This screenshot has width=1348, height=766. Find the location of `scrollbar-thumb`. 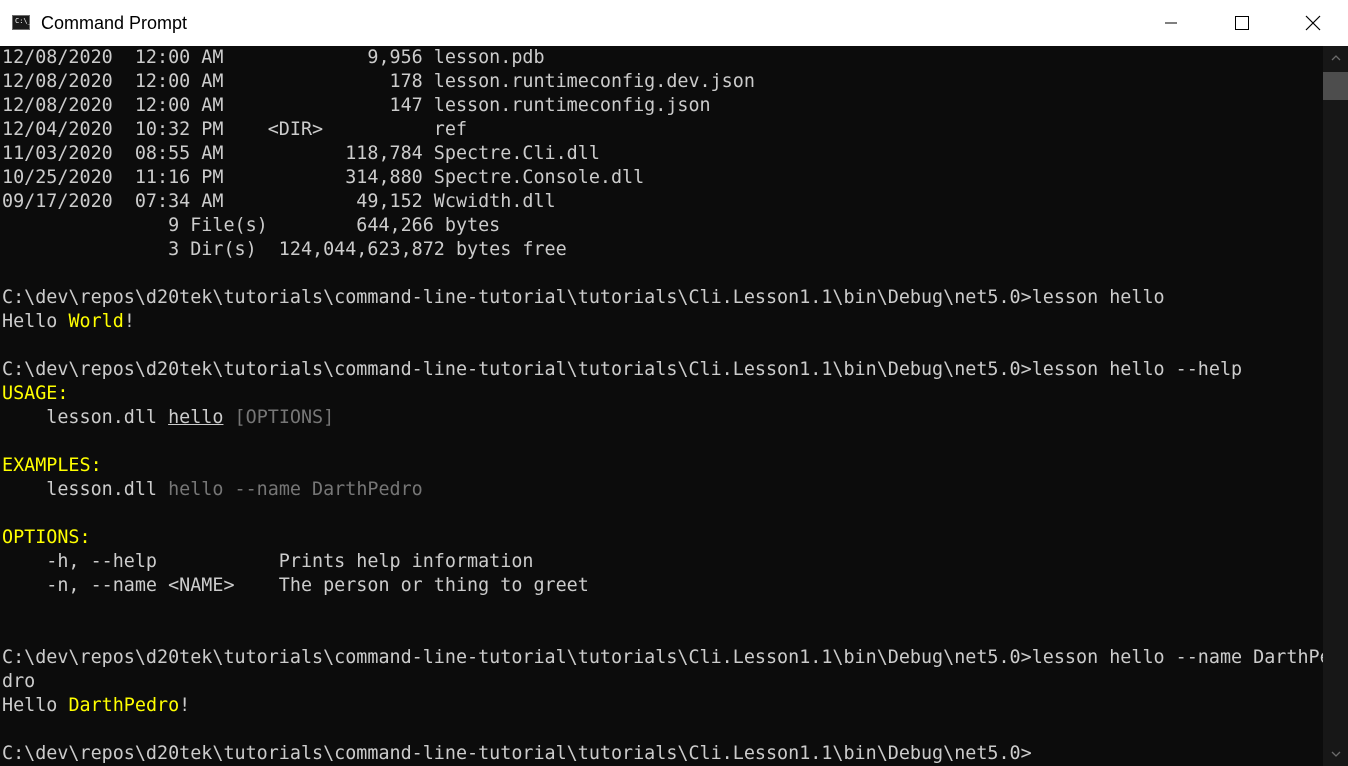

scrollbar-thumb is located at coordinates (1335, 86).